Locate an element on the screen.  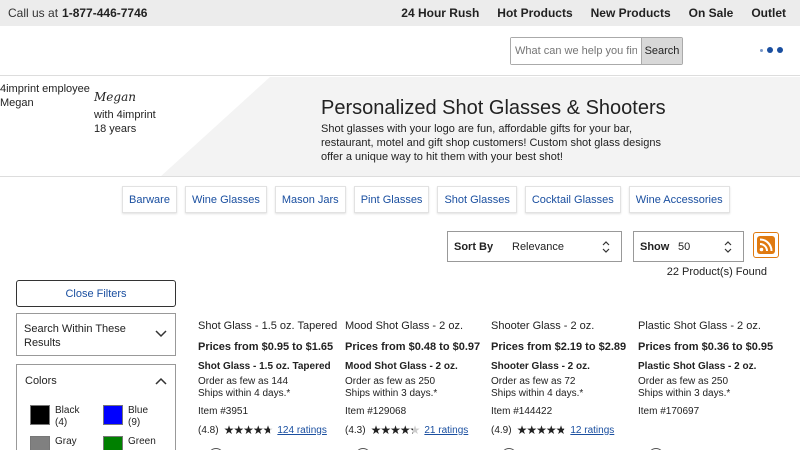
product-price: Prices from $2.19 to $2.89 is located at coordinates (559, 347).